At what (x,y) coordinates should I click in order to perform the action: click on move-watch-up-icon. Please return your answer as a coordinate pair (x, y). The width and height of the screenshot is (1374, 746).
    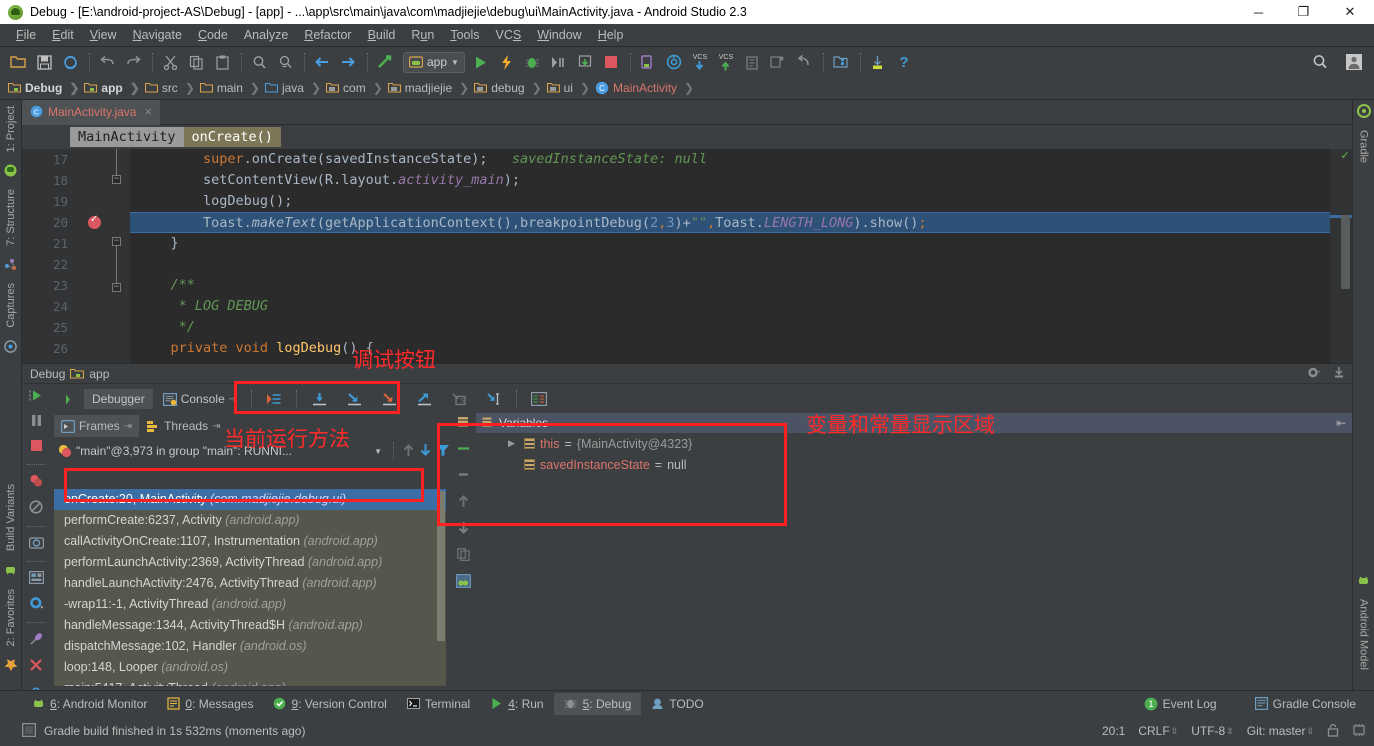
    Looking at the image, I should click on (463, 502).